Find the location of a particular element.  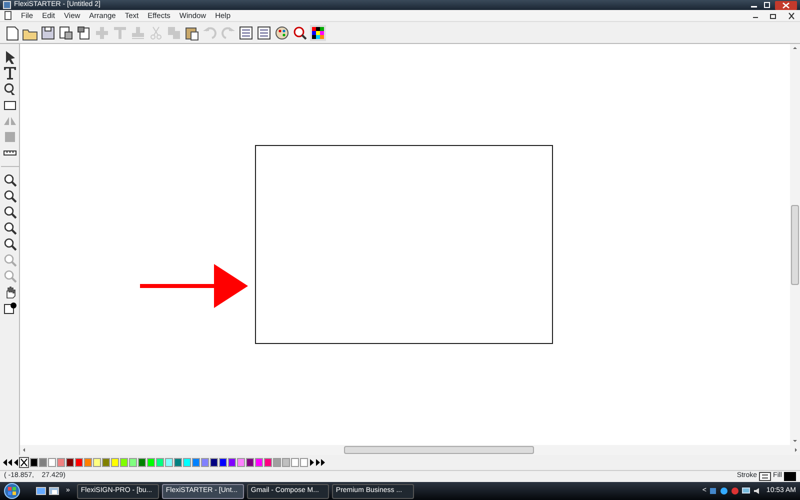

palette-icon is located at coordinates (282, 32).